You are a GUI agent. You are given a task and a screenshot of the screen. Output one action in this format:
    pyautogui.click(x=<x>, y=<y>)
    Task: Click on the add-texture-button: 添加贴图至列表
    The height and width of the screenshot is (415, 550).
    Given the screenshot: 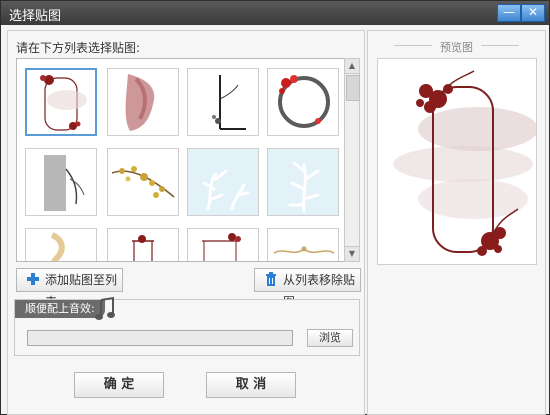 What is the action you would take?
    pyautogui.click(x=69, y=288)
    